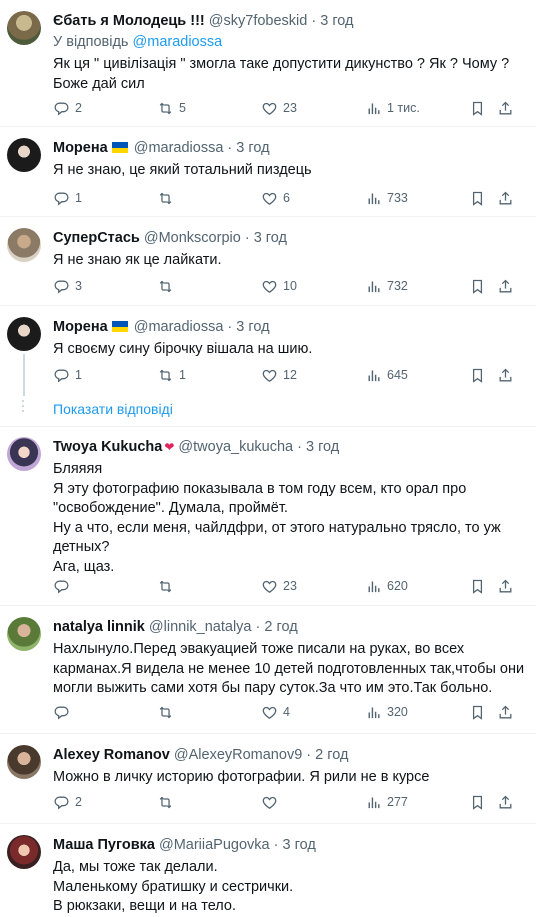 The image size is (536, 917). I want to click on show-replies-row: Показати відповіді, so click(268, 411).